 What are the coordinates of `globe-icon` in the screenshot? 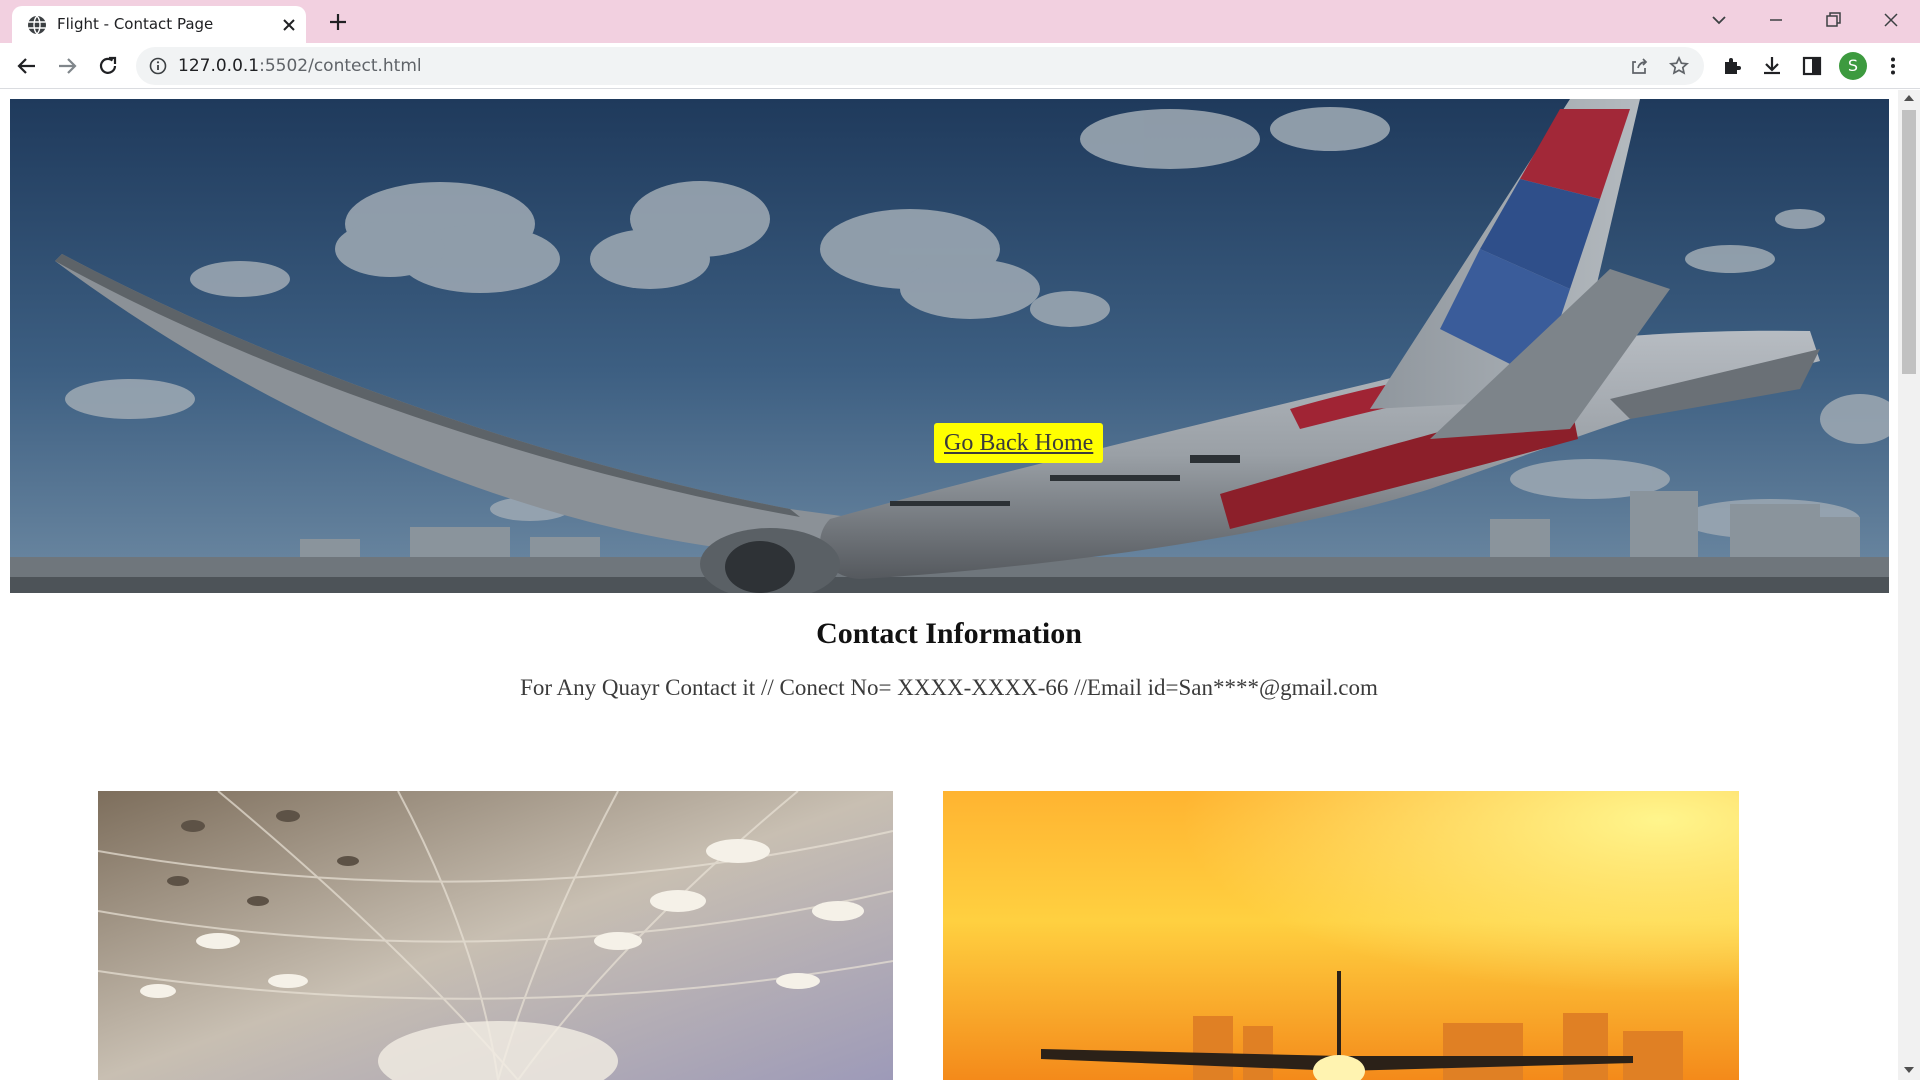 It's located at (37, 25).